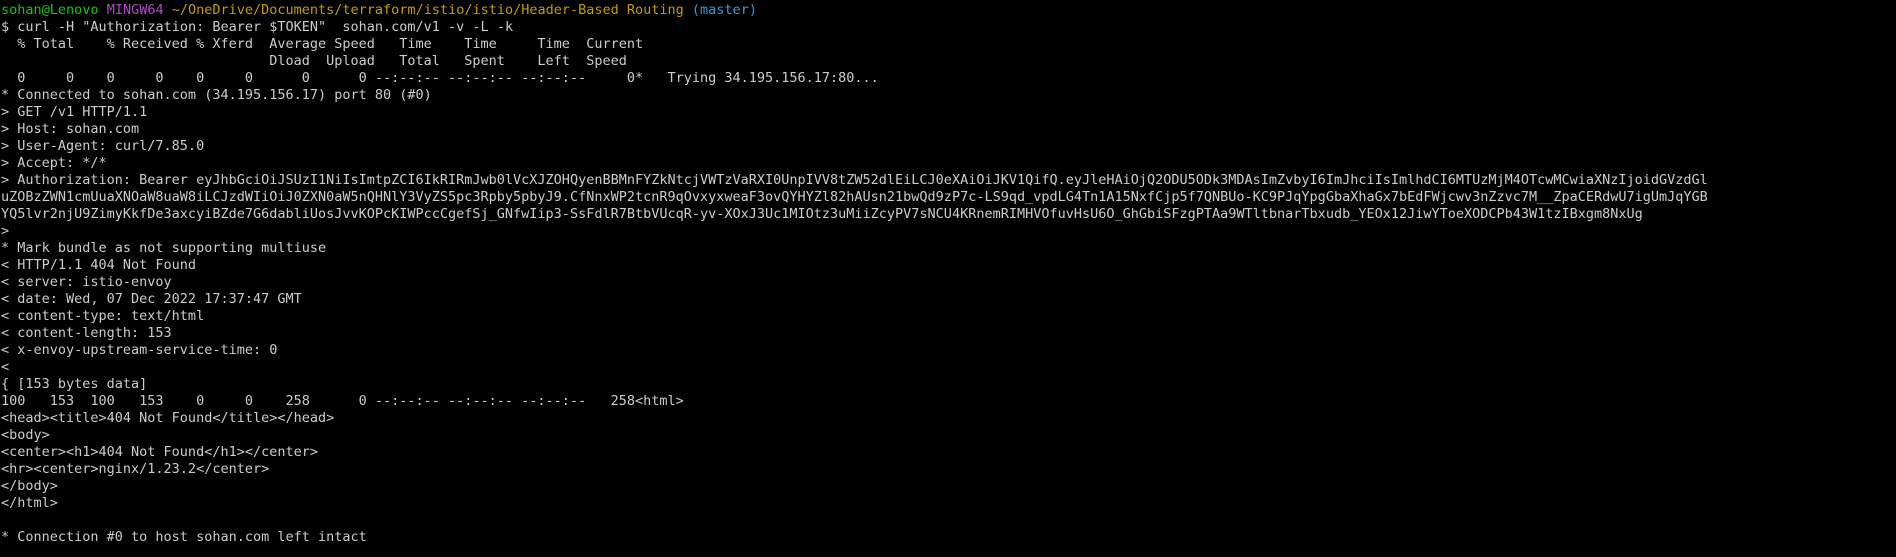  I want to click on output-line: < server: istio-envoy, so click(86, 282).